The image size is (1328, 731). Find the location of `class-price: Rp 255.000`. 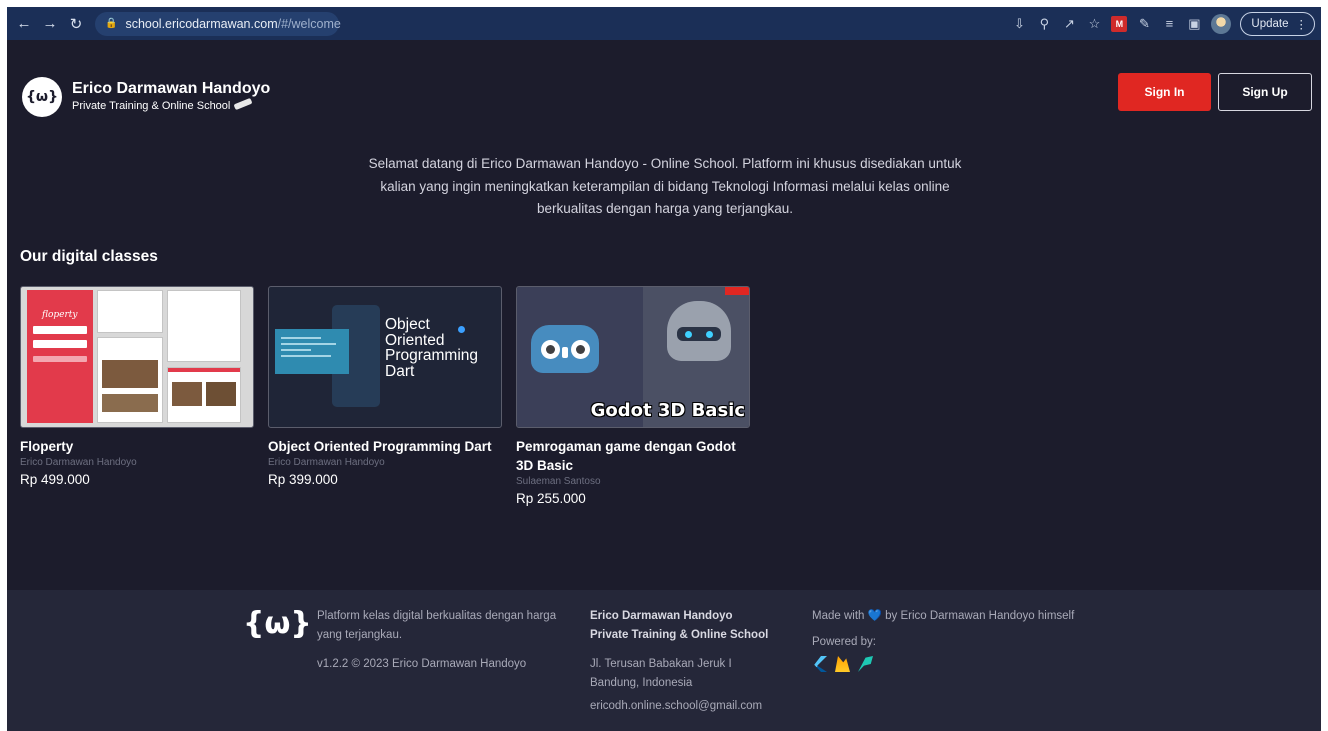

class-price: Rp 255.000 is located at coordinates (551, 498).